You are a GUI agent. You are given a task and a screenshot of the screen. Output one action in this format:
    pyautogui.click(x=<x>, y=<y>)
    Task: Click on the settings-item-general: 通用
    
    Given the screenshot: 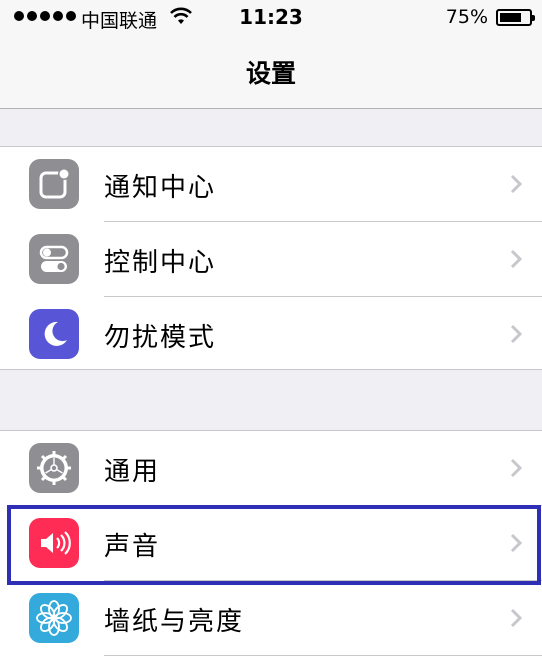 What is the action you would take?
    pyautogui.click(x=271, y=468)
    